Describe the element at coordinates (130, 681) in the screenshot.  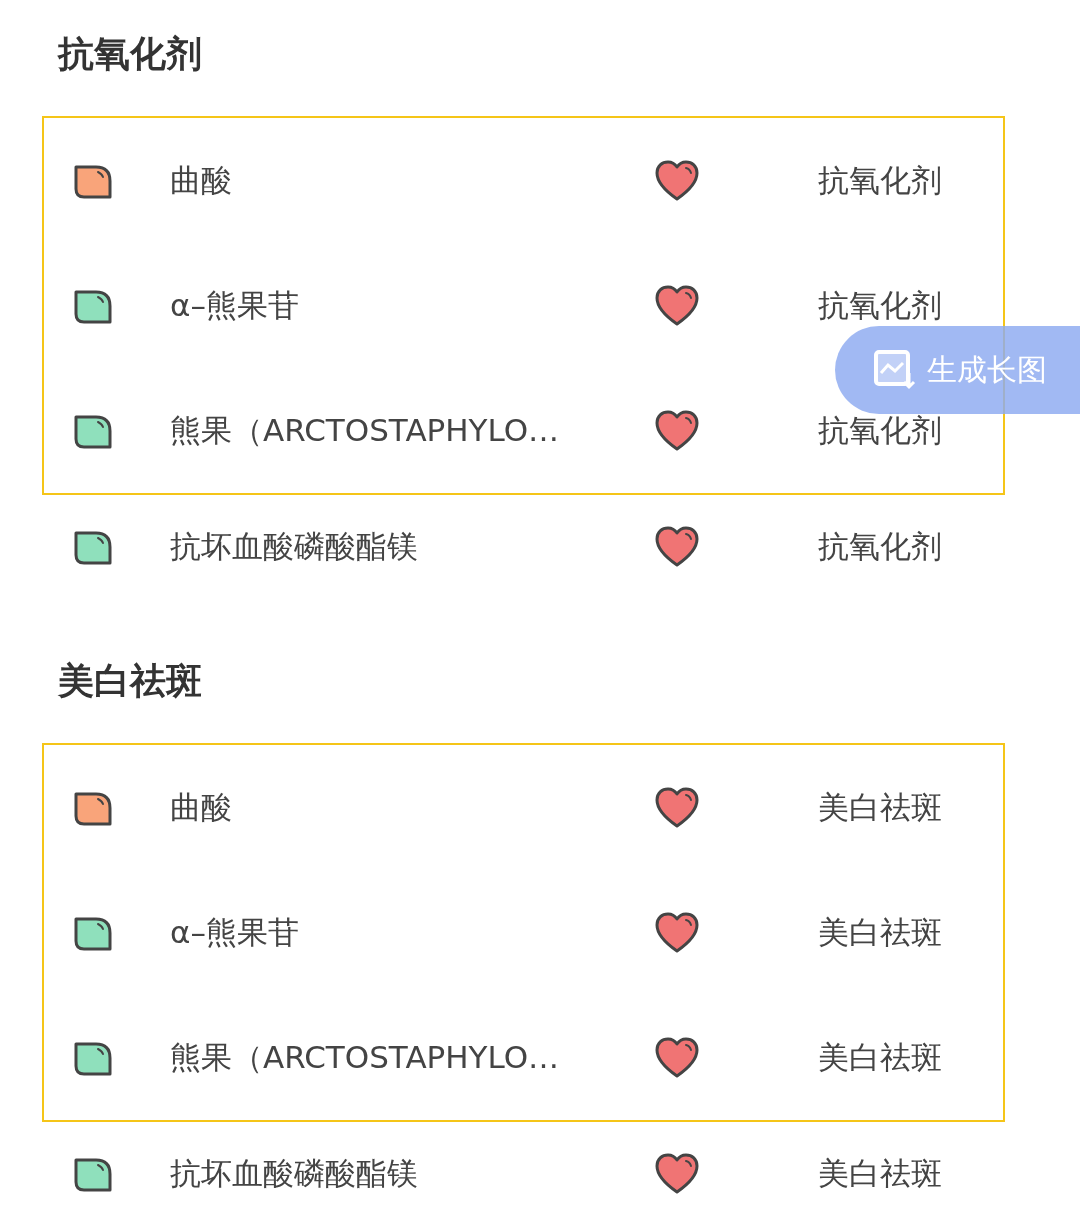
I see `section-title: 美白祛斑` at that location.